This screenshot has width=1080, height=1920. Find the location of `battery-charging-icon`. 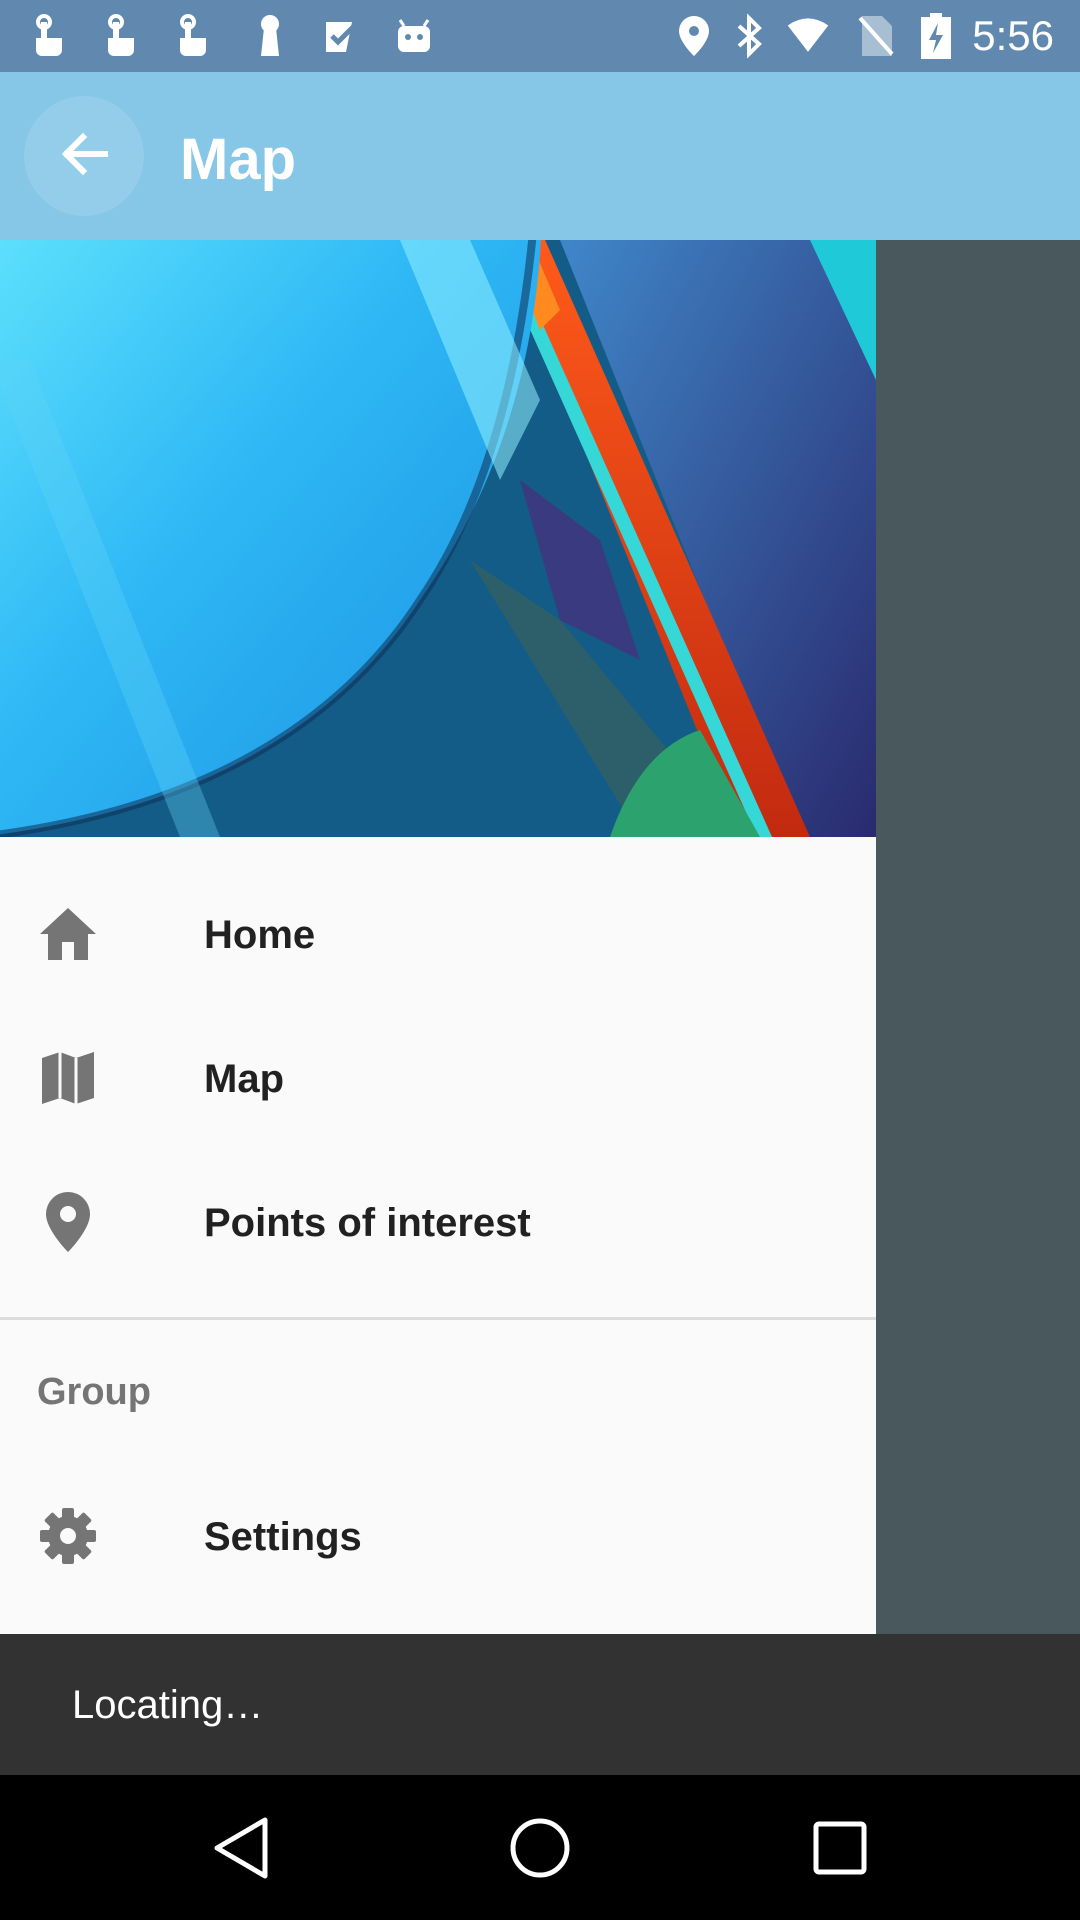

battery-charging-icon is located at coordinates (936, 36).